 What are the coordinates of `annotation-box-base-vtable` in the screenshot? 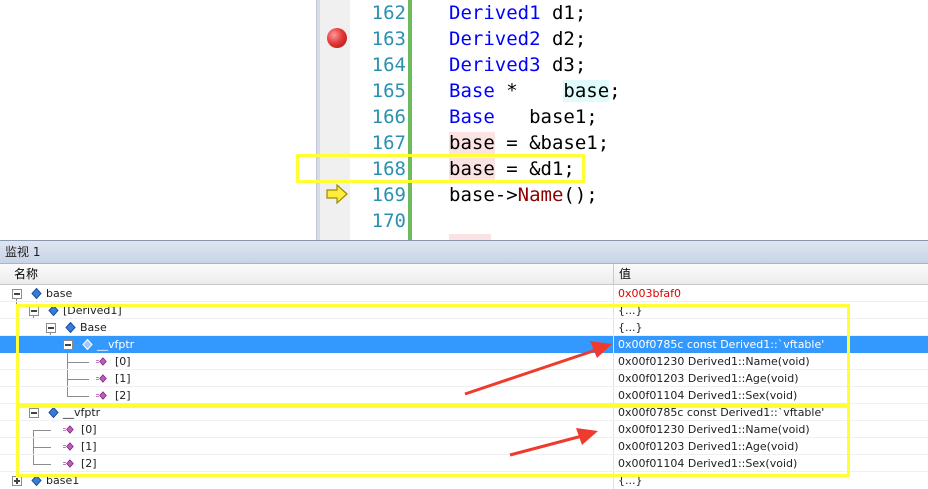 It's located at (433, 441).